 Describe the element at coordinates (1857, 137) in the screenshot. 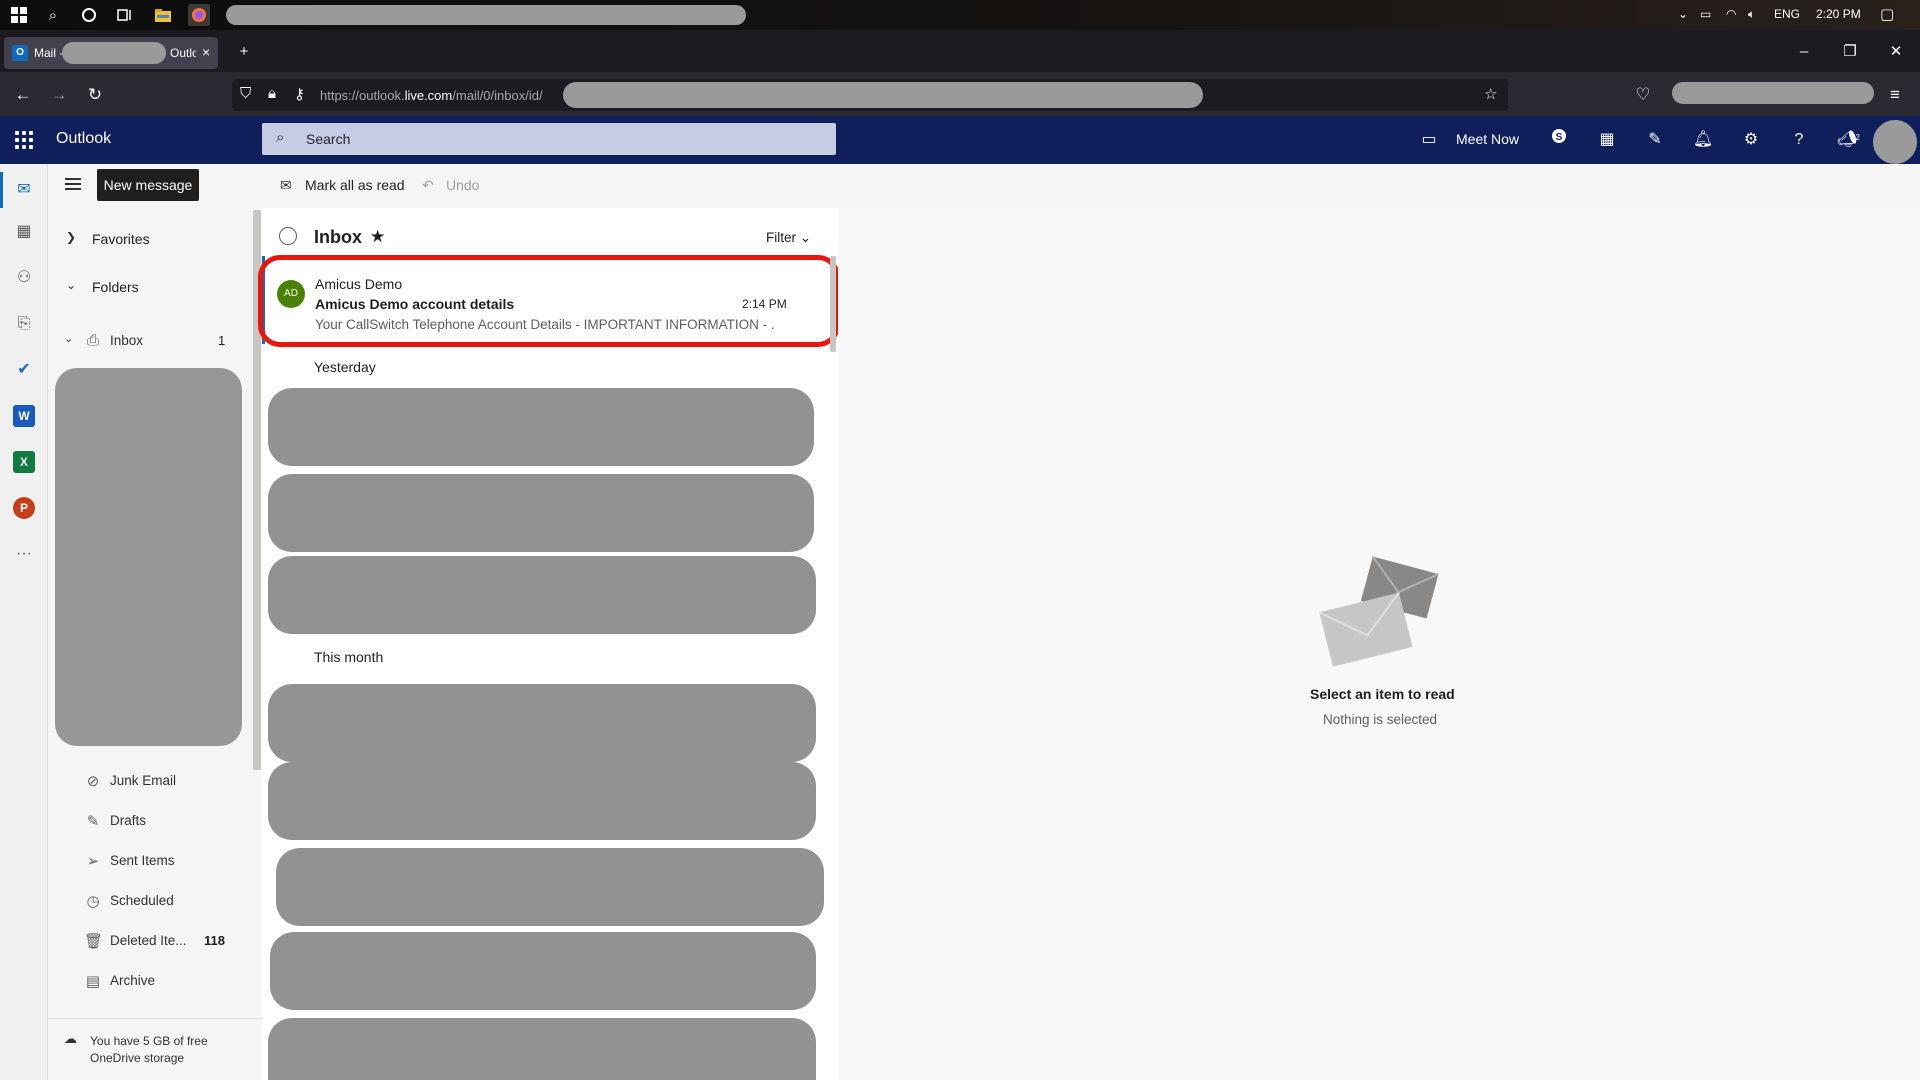

I see `notification-badge: 2` at that location.